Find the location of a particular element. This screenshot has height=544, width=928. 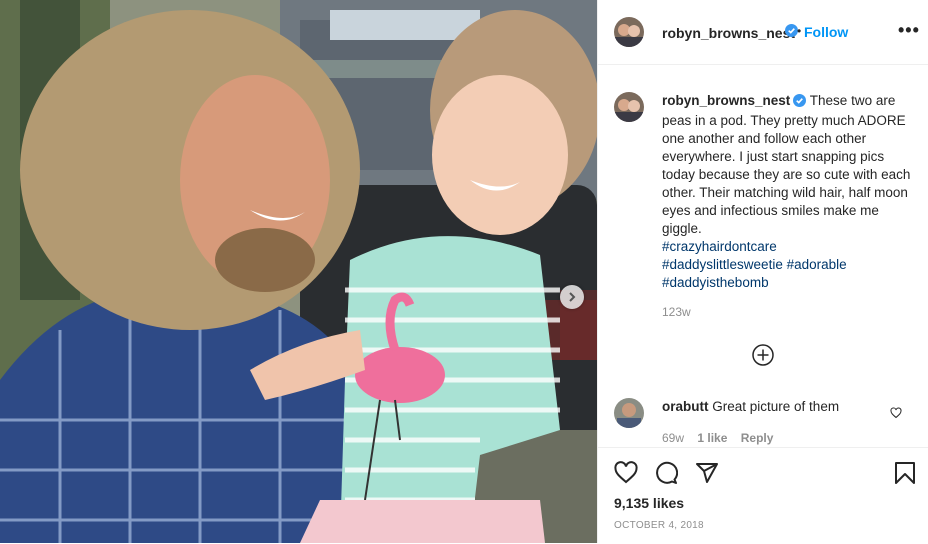

comment-age: 69w is located at coordinates (673, 438).